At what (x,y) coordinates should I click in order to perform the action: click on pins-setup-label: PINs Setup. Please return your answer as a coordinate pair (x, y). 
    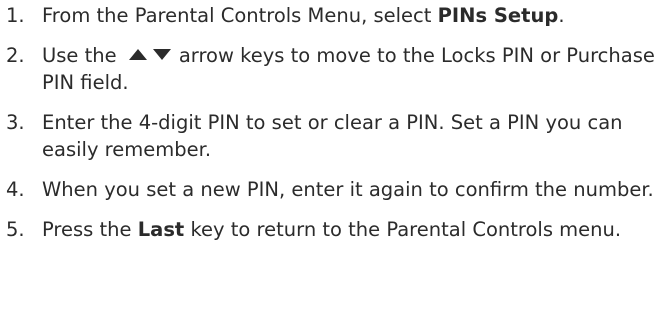
    Looking at the image, I should click on (498, 15).